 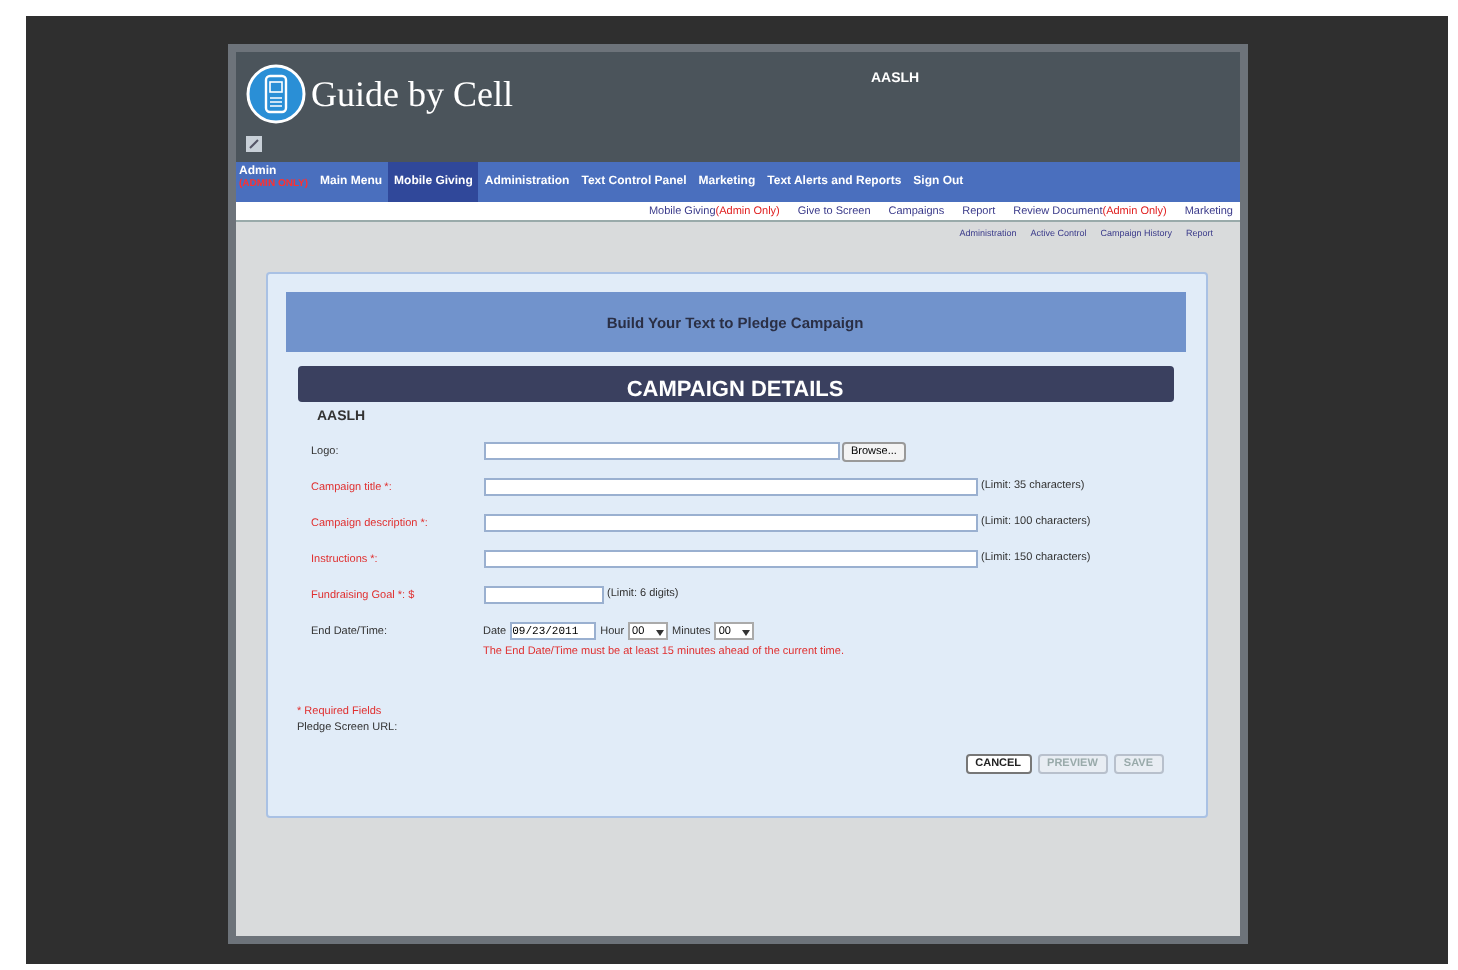 I want to click on phone-logo-icon, so click(x=275, y=94).